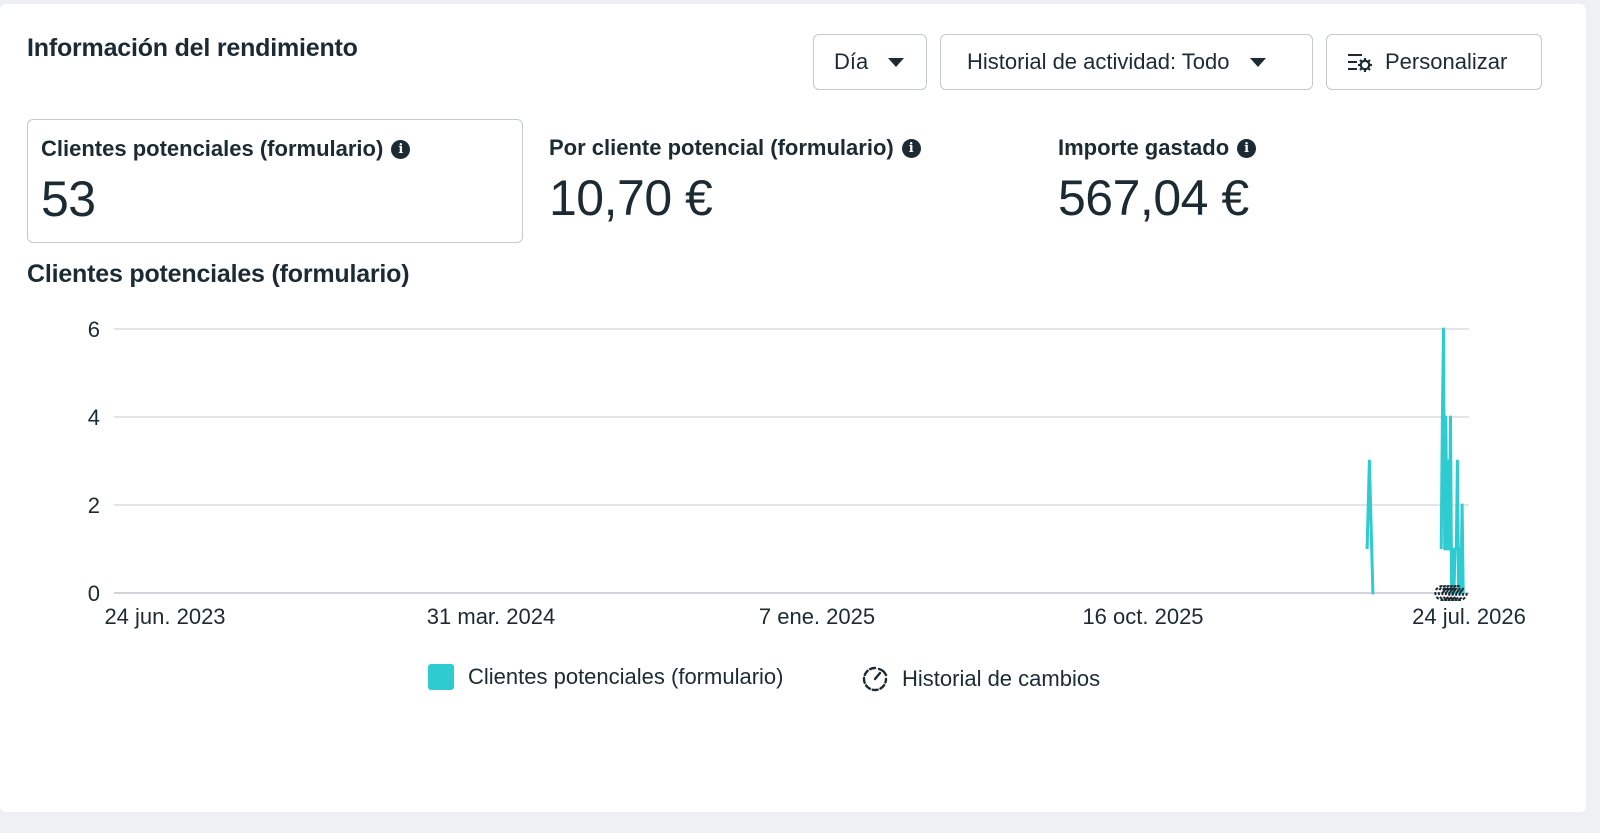  Describe the element at coordinates (721, 147) in the screenshot. I see `metric-label: Por cliente potencial (formulario)` at that location.